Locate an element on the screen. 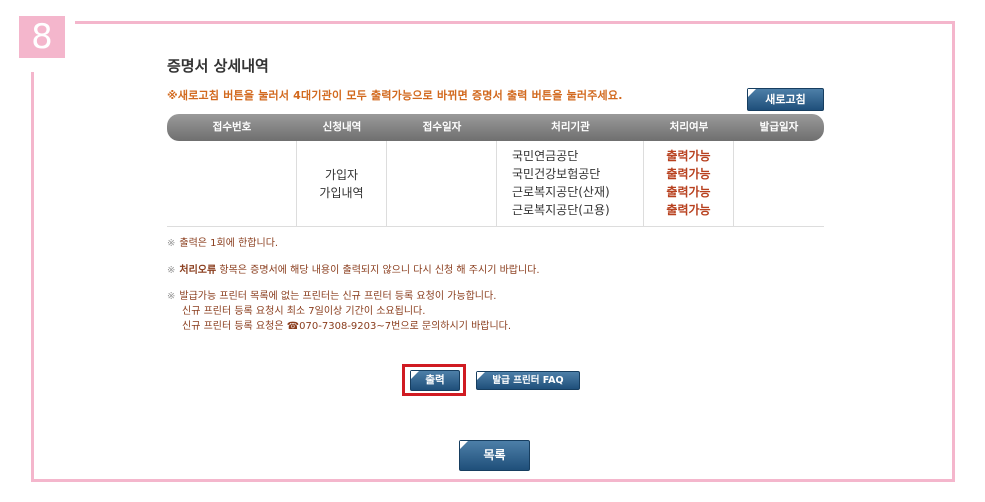 The height and width of the screenshot is (502, 985). cell-receipt-date is located at coordinates (442, 183).